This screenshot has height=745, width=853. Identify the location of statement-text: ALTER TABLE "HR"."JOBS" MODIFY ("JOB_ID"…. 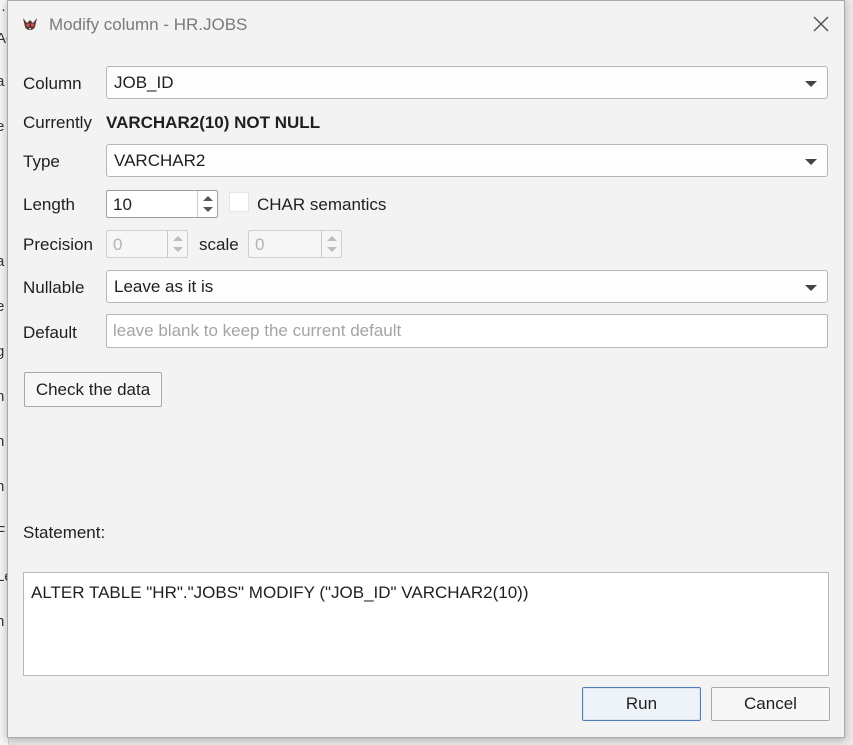
(280, 592).